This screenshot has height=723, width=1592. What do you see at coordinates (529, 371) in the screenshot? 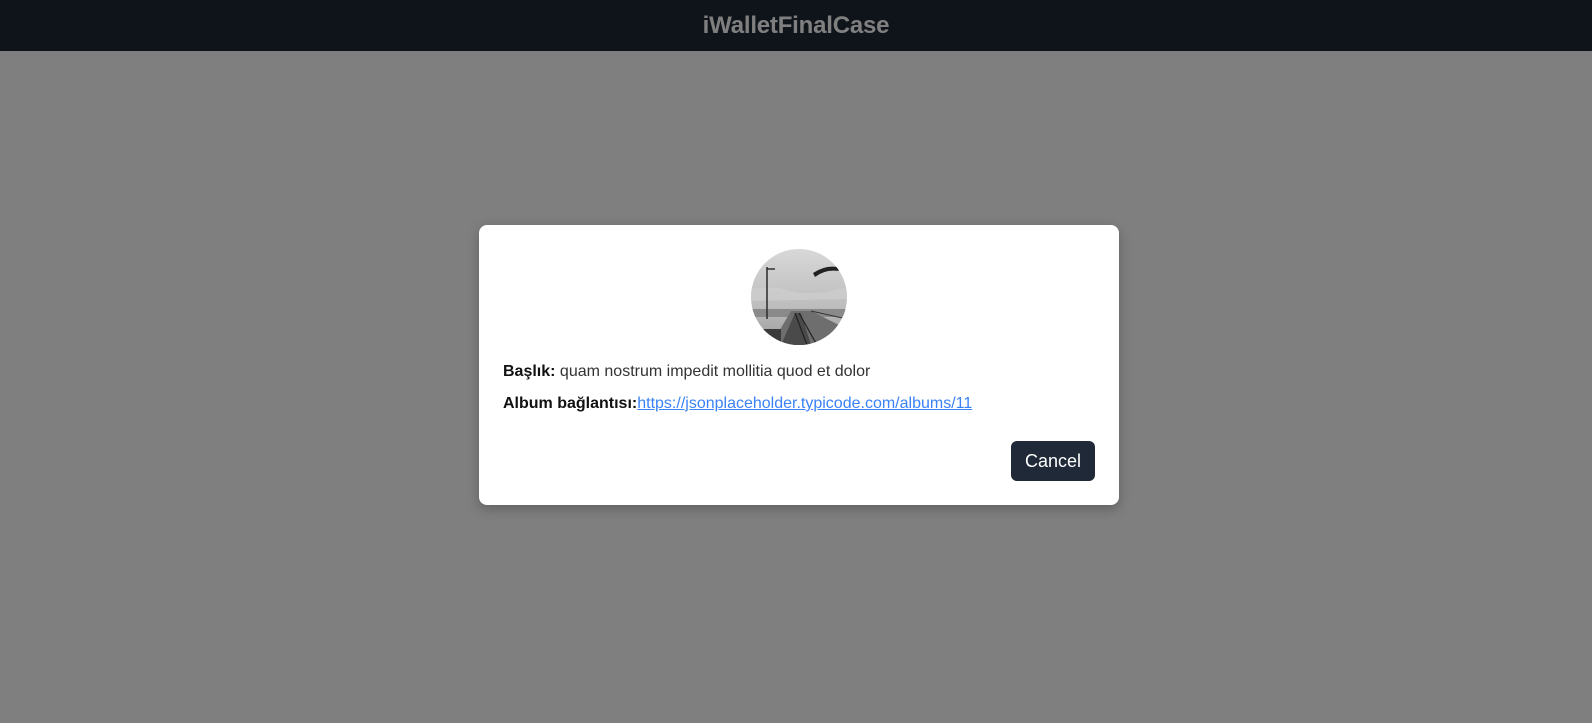
I see `title-label: Başlık:` at bounding box center [529, 371].